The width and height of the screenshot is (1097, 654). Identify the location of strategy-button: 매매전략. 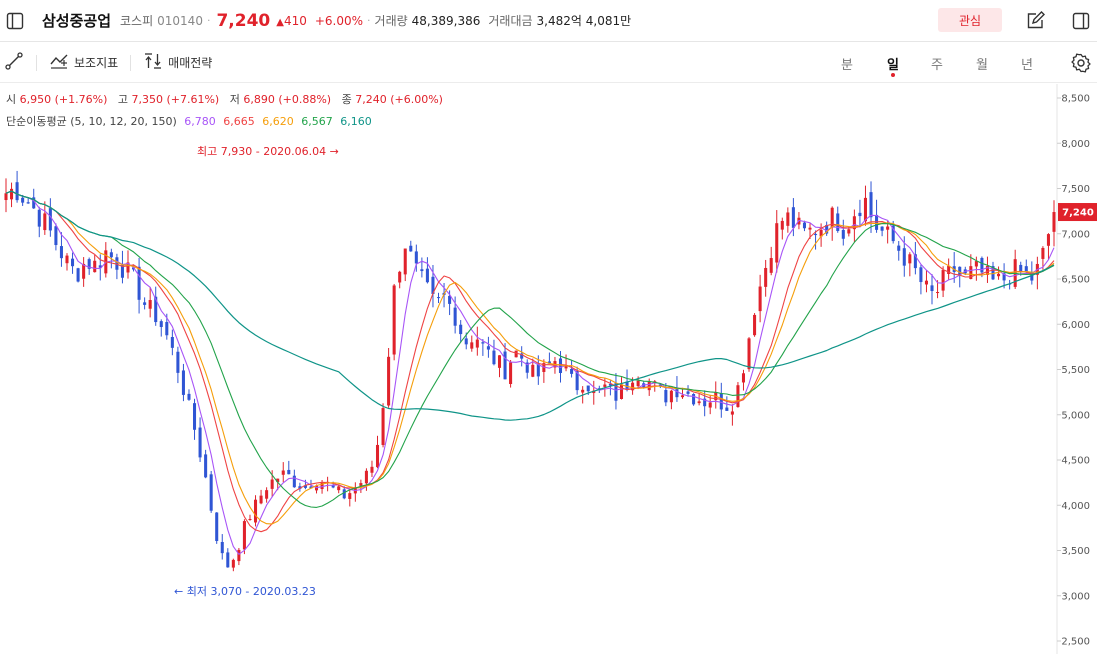
(177, 62).